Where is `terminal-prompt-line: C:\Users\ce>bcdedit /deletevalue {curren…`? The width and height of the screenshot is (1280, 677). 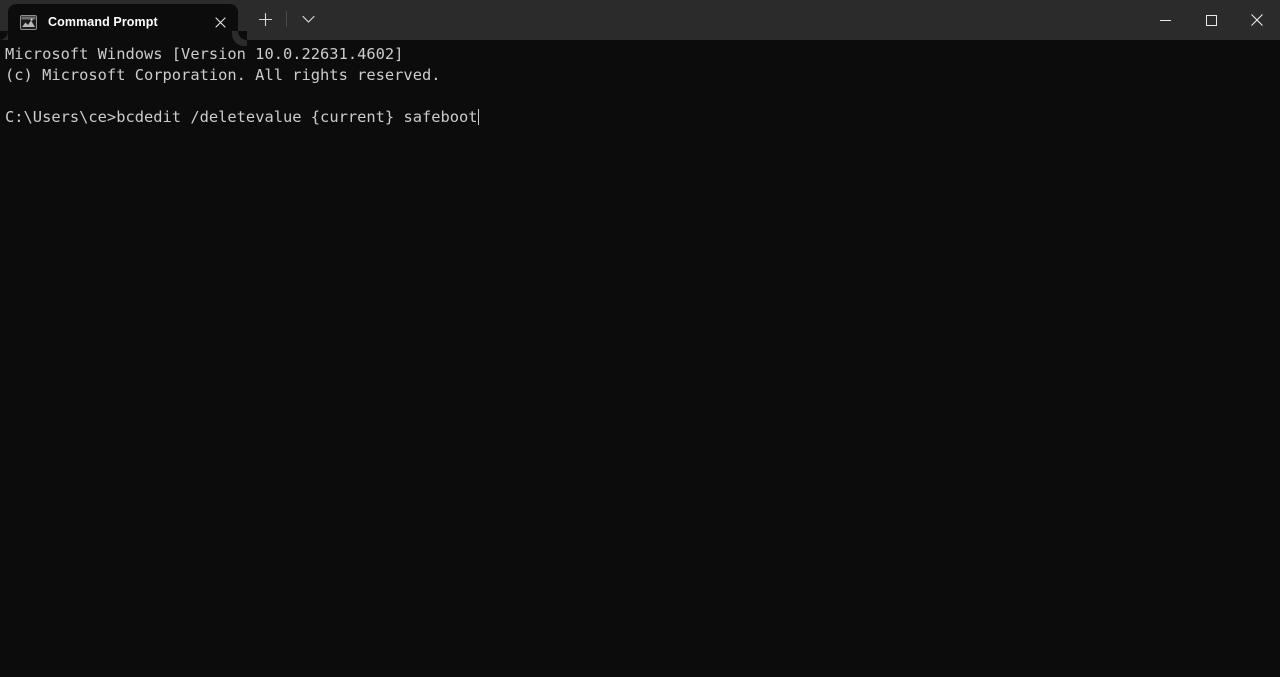 terminal-prompt-line: C:\Users\ce>bcdedit /deletevalue {curren… is located at coordinates (642, 117).